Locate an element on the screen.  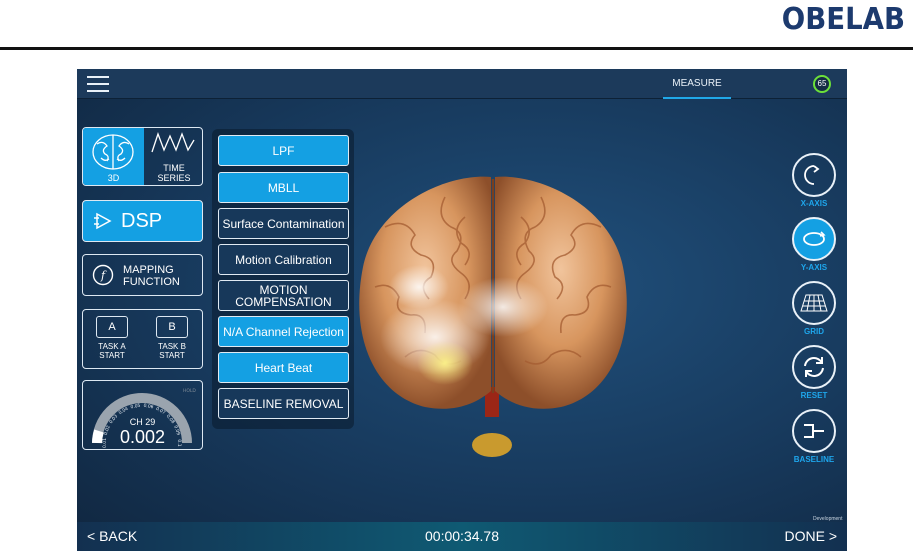
gauge-channel: CH 29 is located at coordinates (142, 422).